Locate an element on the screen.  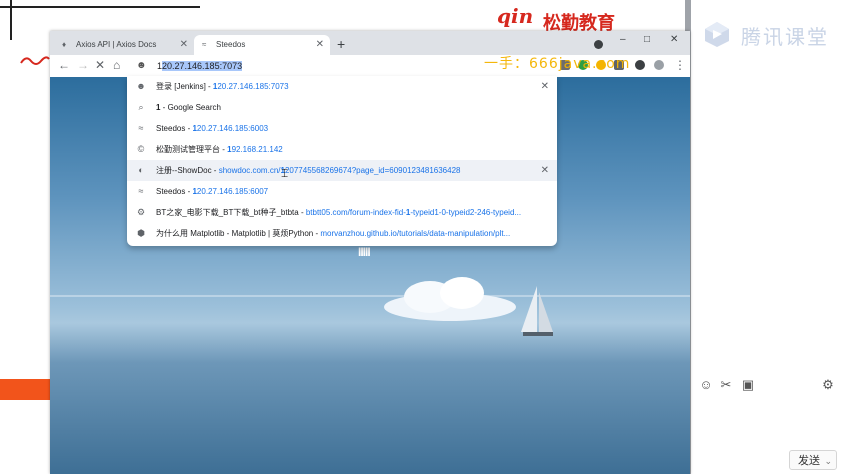
address-text: 120.27.146.185:7073 is located at coordinates (200, 66).